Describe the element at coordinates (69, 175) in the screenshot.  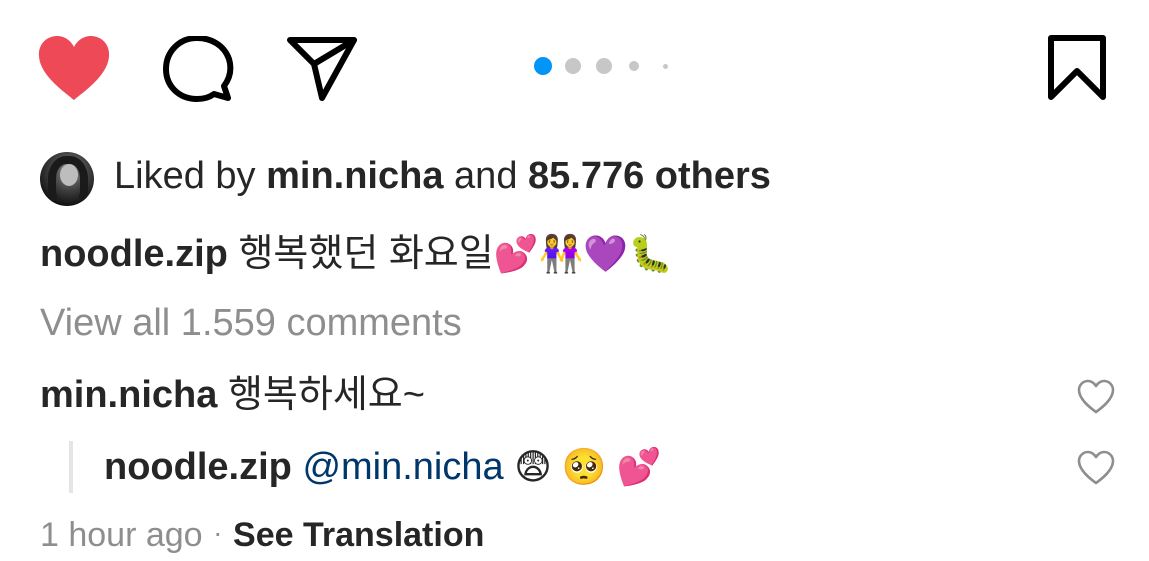
I see `avatar-face` at that location.